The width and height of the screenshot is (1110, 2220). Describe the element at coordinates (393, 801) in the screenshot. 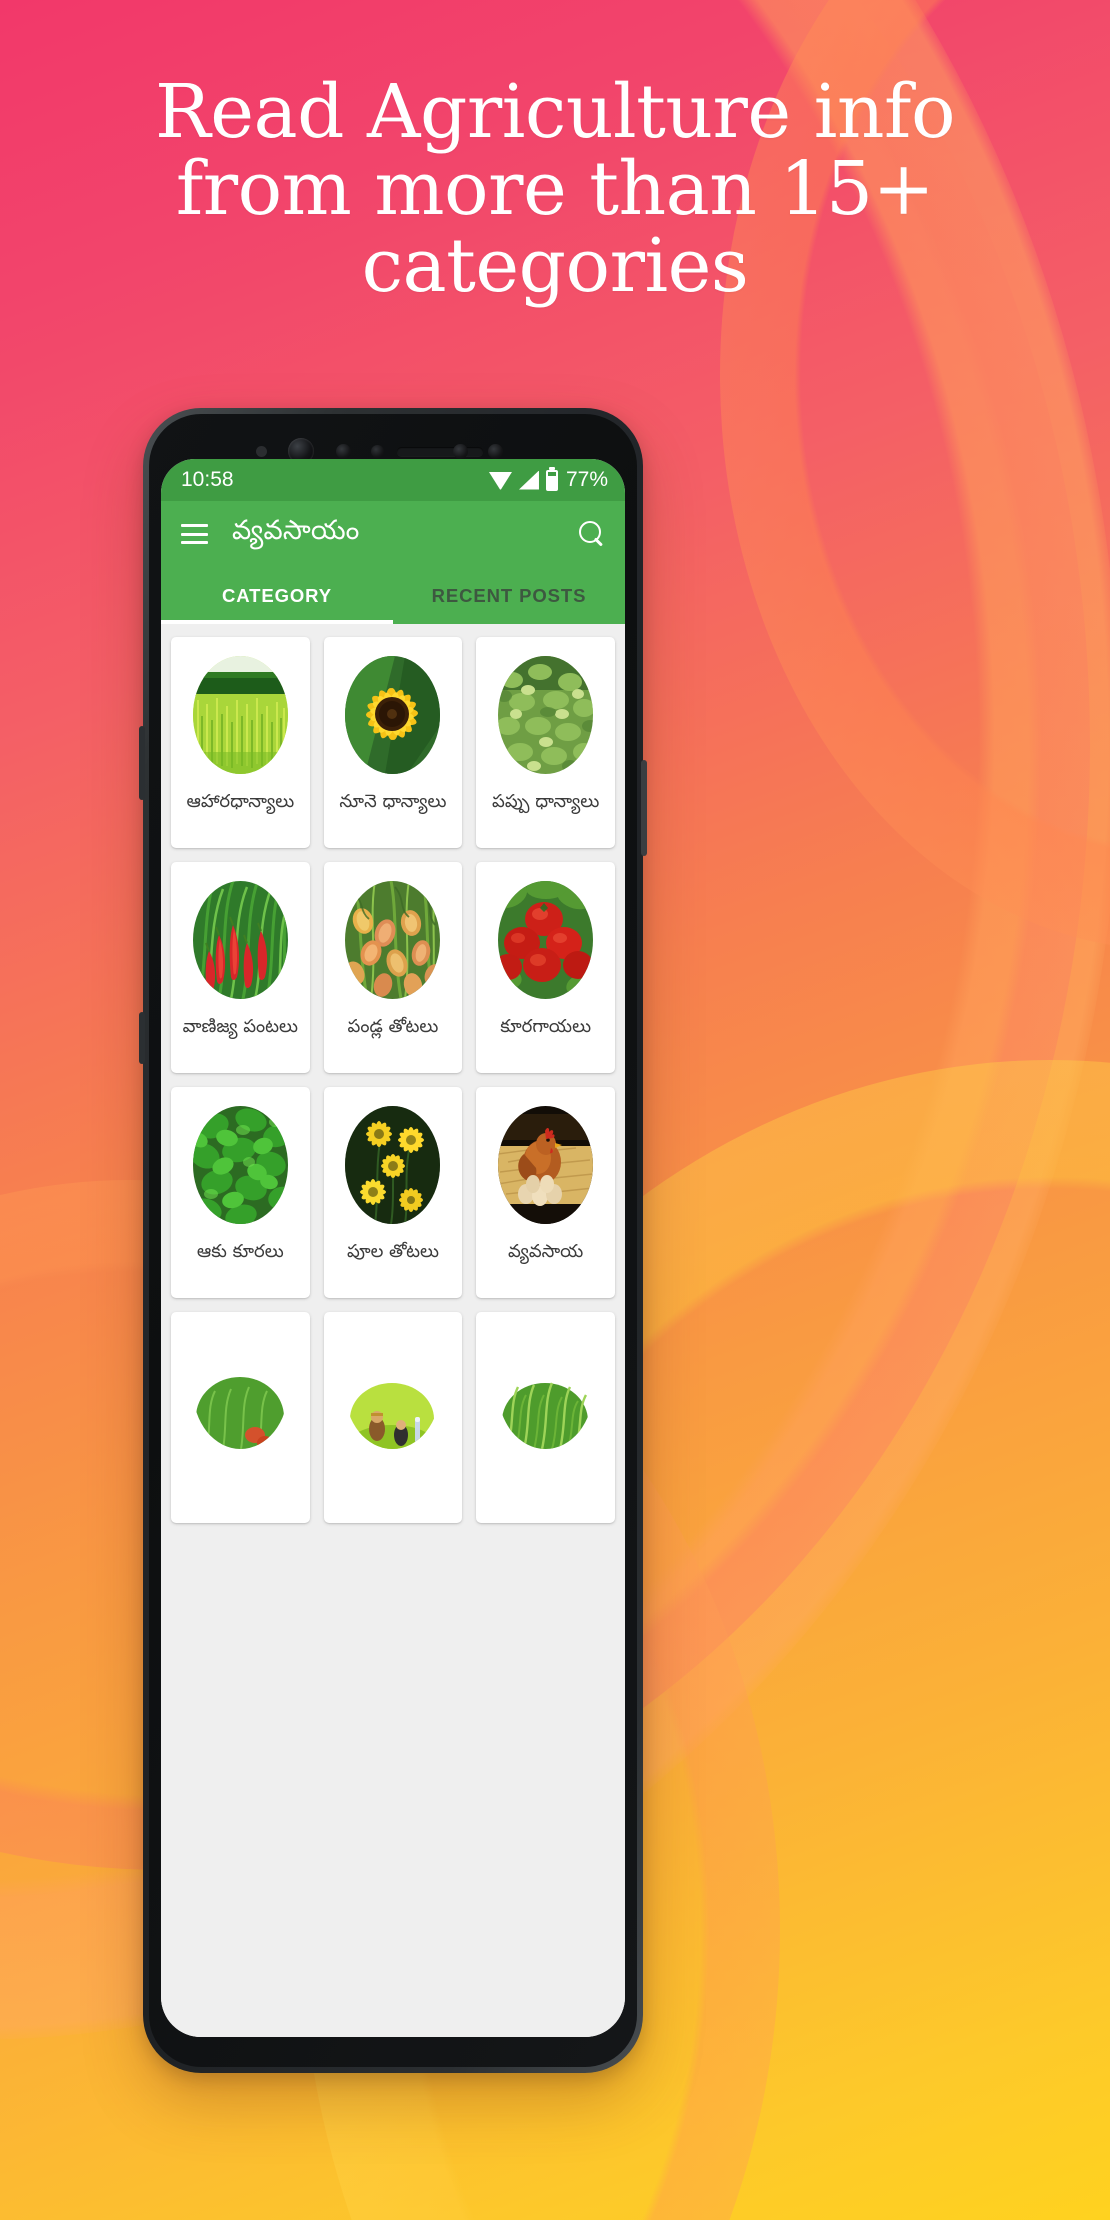

I see `category-label: నూనె ధాన్యాలు` at that location.